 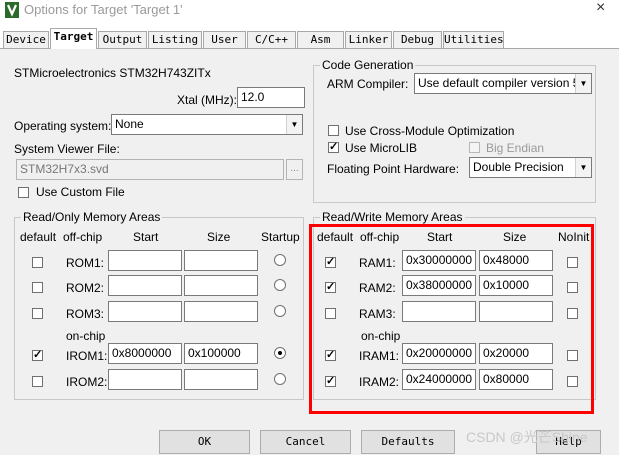 What do you see at coordinates (392, 217) in the screenshot?
I see `rw-memory-title: Read/Write Memory Areas` at bounding box center [392, 217].